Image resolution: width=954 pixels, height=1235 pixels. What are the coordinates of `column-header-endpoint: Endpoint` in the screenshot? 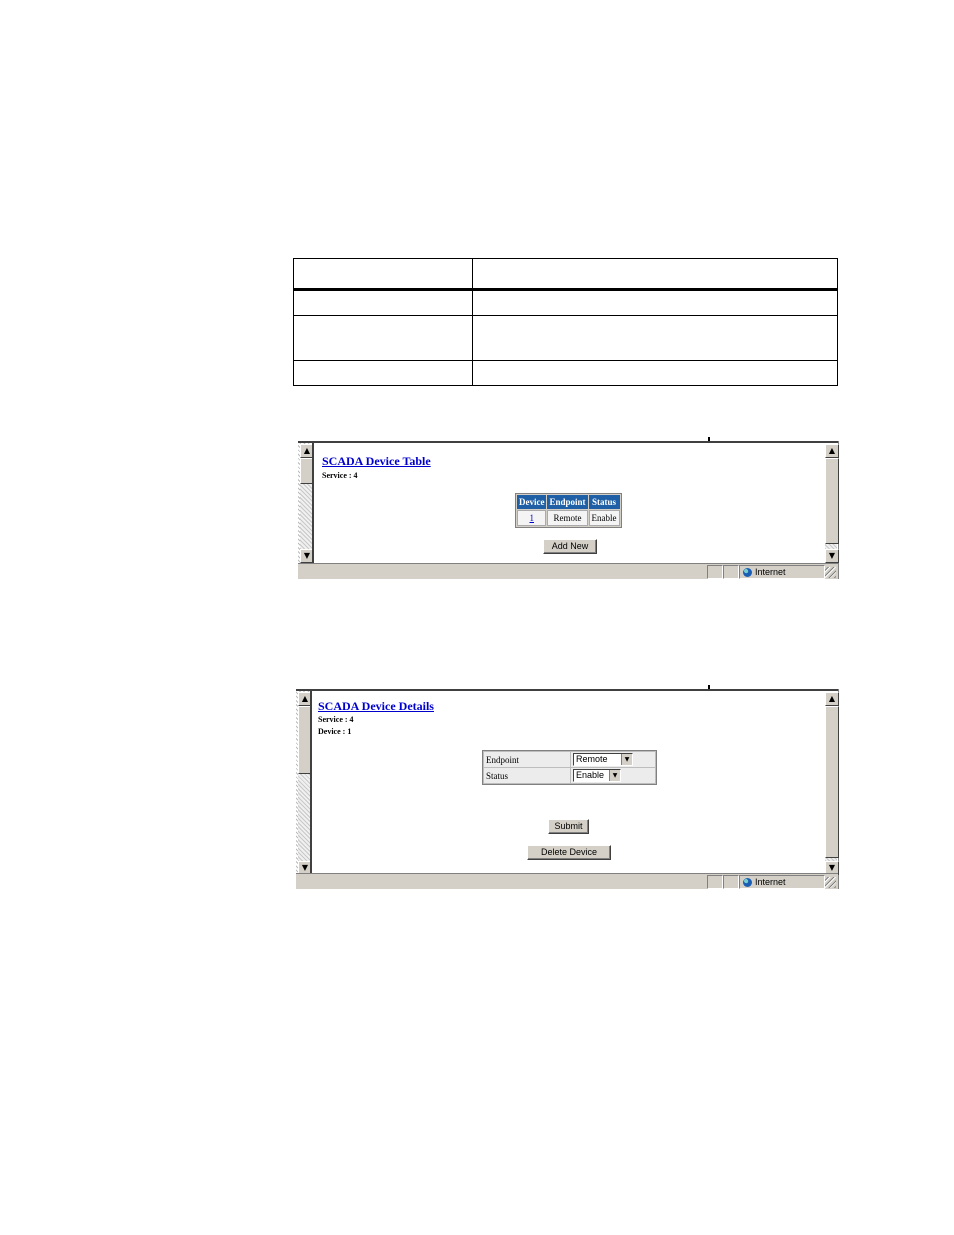 It's located at (567, 502).